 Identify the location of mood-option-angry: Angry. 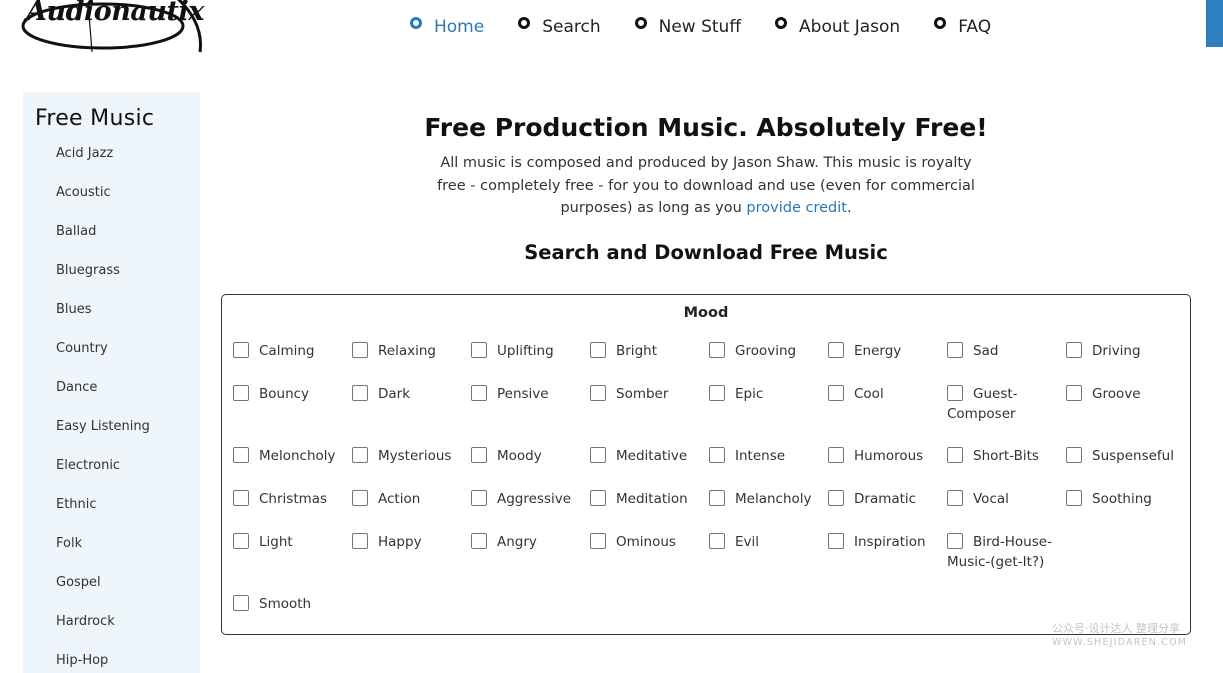
(530, 543).